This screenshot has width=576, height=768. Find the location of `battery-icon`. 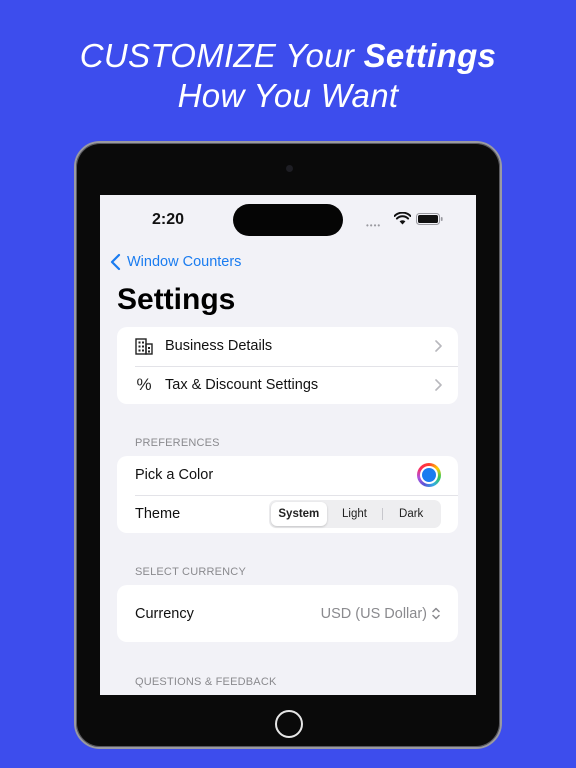

battery-icon is located at coordinates (429, 219).